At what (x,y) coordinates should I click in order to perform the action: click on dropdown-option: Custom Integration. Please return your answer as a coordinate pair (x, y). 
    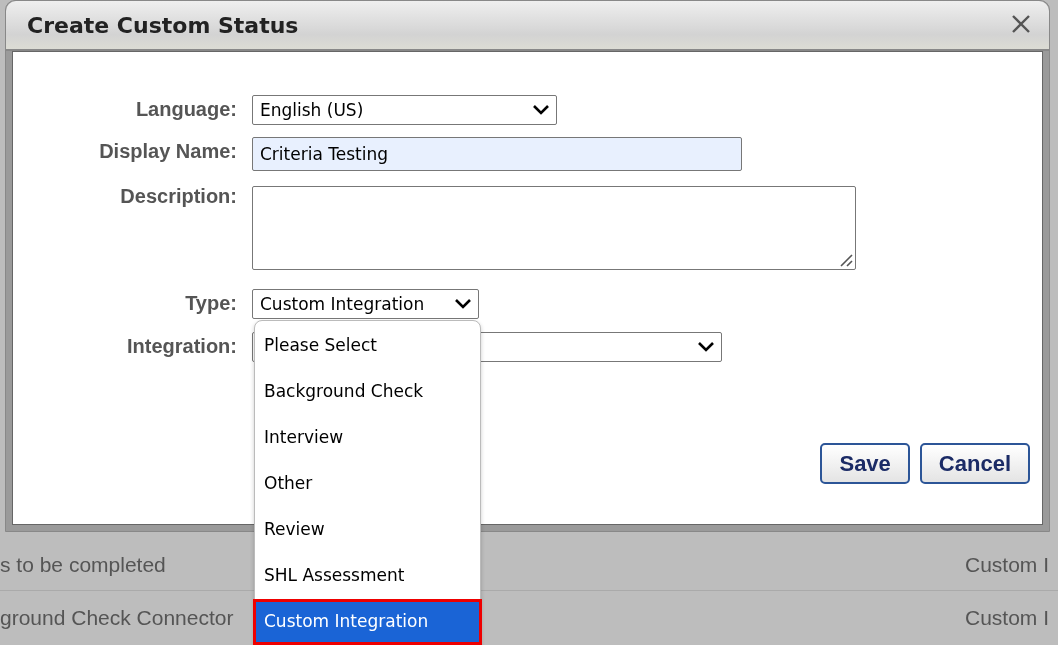
    Looking at the image, I should click on (367, 622).